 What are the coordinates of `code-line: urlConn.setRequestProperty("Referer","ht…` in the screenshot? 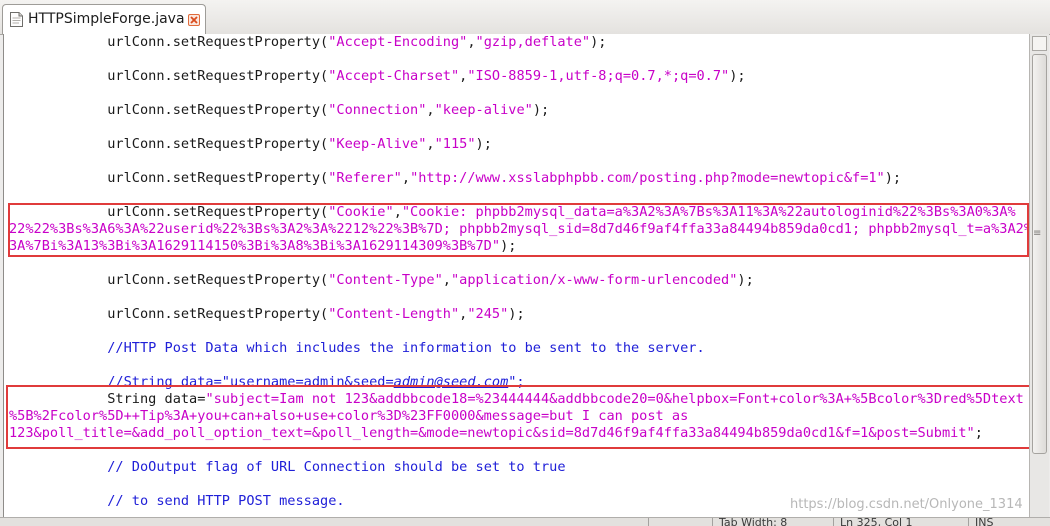 It's located at (455, 178).